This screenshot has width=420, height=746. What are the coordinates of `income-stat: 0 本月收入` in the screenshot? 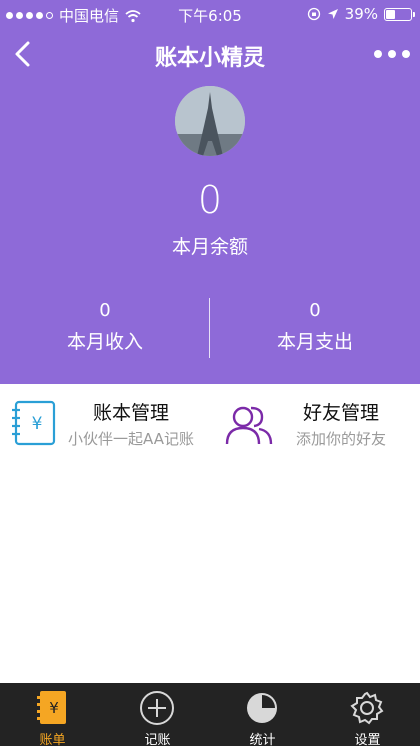 It's located at (105, 327).